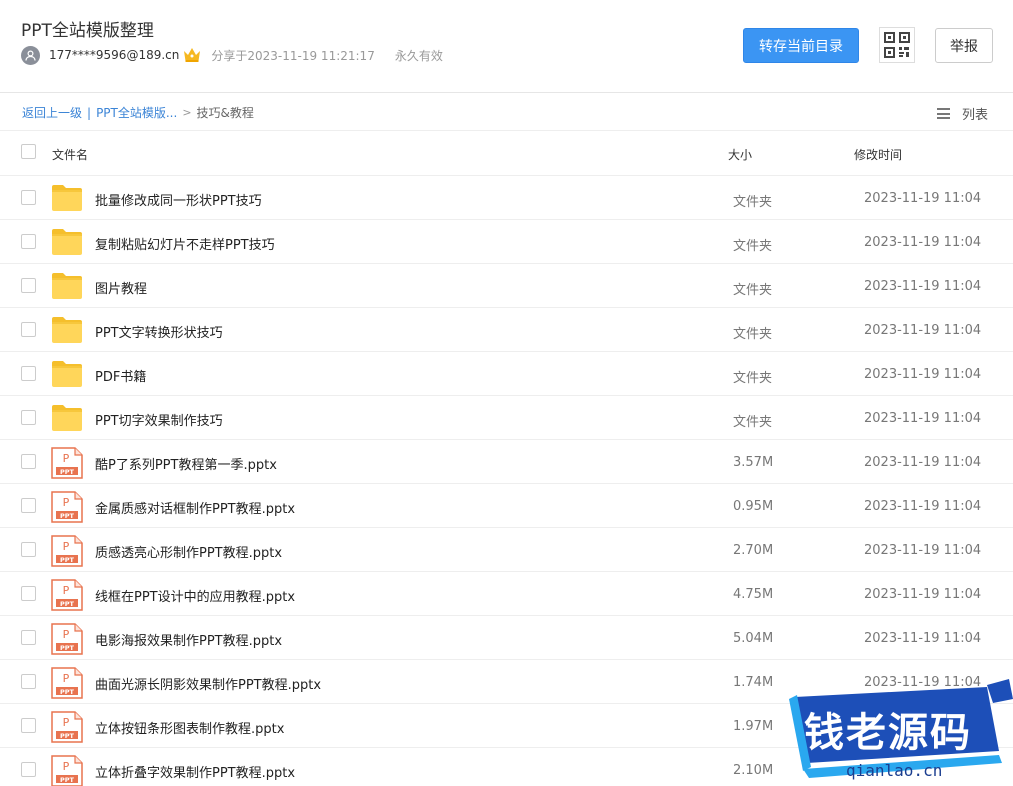 The image size is (1013, 786). What do you see at coordinates (195, 771) in the screenshot?
I see `file-name: 立体折叠字效果制作PPT教程.pptx` at bounding box center [195, 771].